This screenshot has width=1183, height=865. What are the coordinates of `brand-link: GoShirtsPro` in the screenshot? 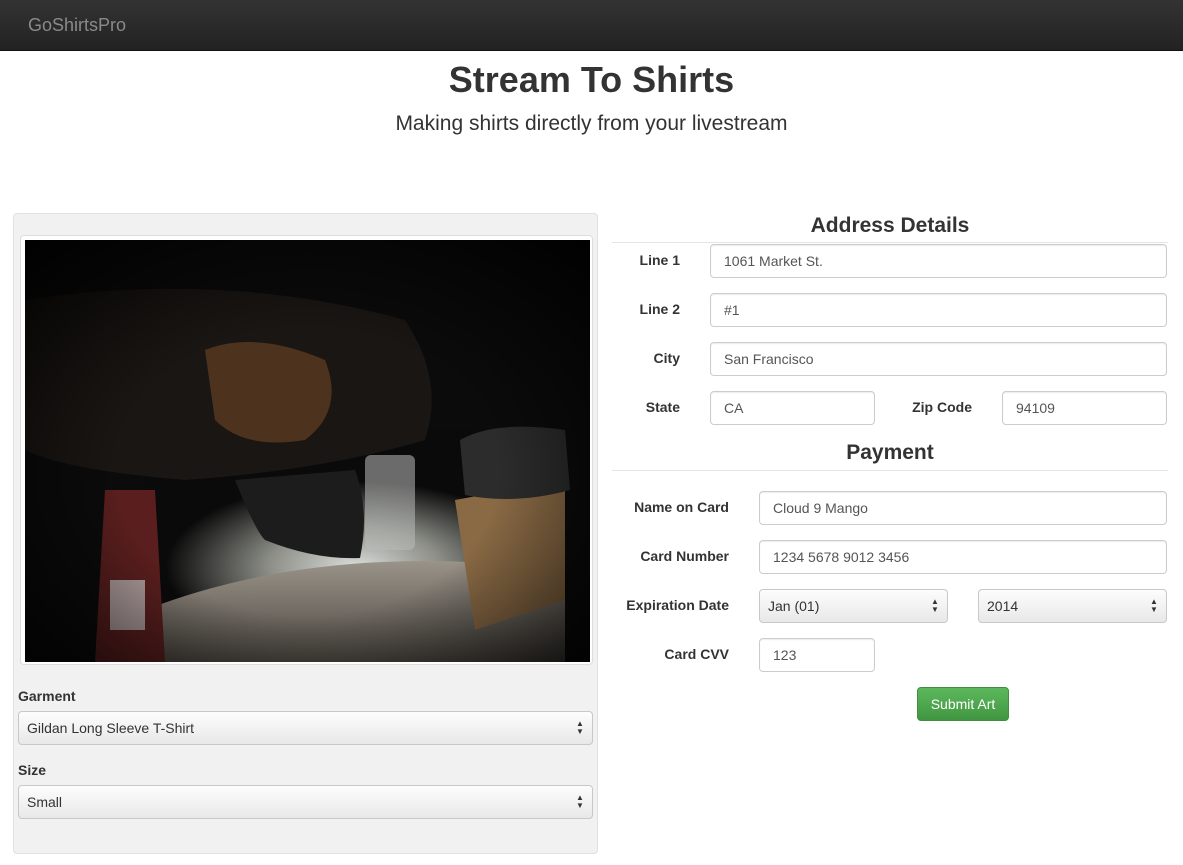 It's located at (77, 25).